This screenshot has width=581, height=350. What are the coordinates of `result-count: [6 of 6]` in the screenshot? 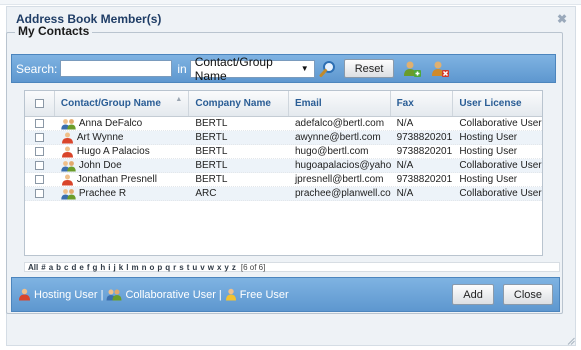 It's located at (253, 267).